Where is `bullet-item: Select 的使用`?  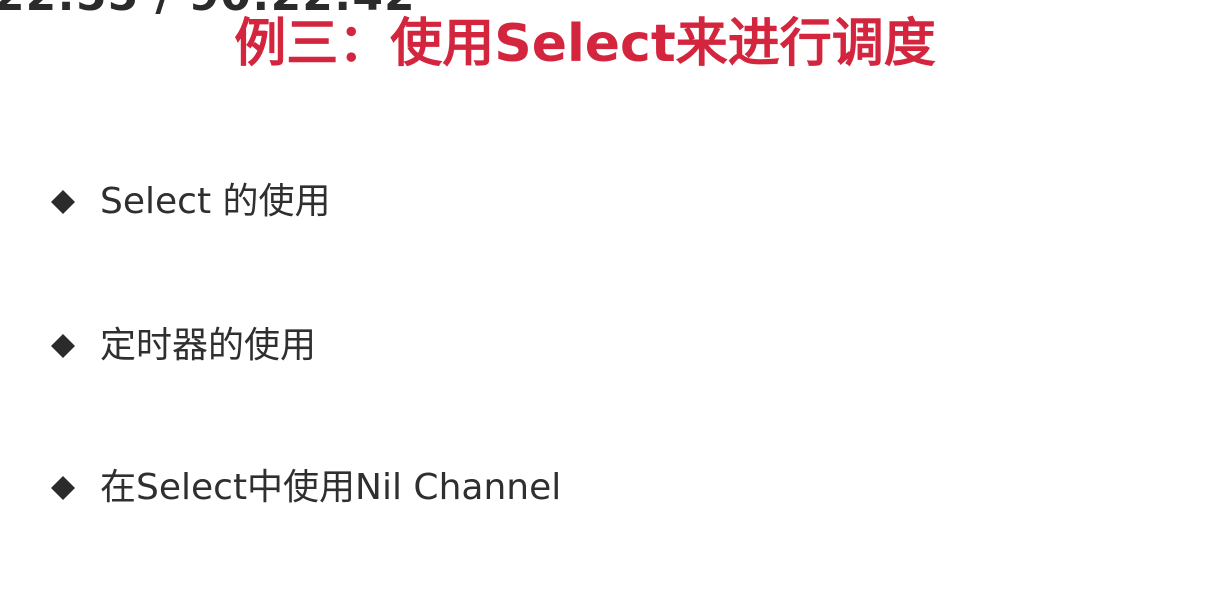
bullet-item: Select 的使用 is located at coordinates (189, 202).